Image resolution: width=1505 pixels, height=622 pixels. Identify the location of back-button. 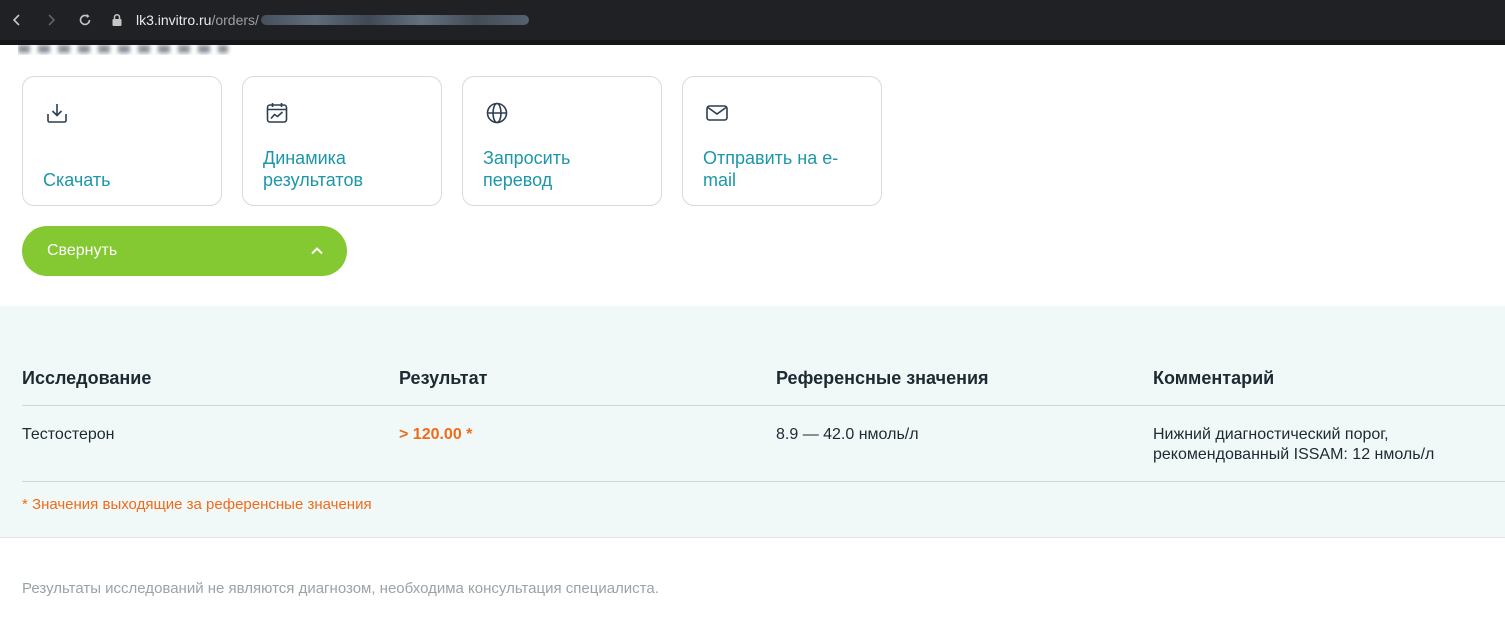
(17, 20).